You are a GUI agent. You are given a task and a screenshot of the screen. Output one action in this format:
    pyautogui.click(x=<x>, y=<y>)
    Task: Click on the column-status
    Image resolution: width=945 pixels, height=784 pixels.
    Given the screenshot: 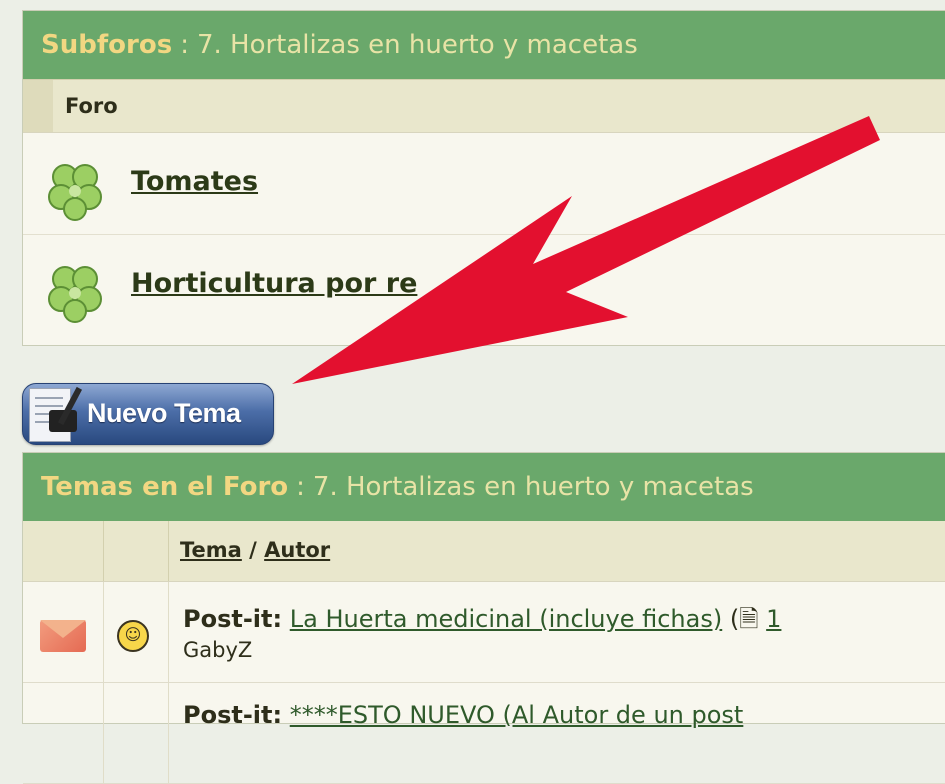 What is the action you would take?
    pyautogui.click(x=63, y=551)
    